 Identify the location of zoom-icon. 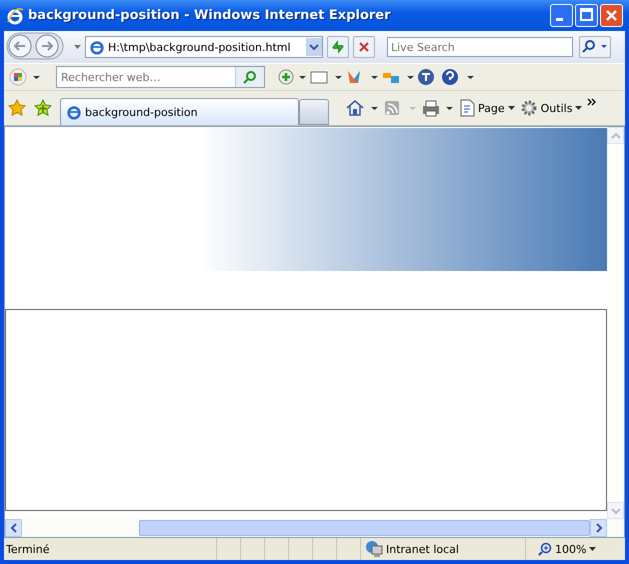
(545, 549).